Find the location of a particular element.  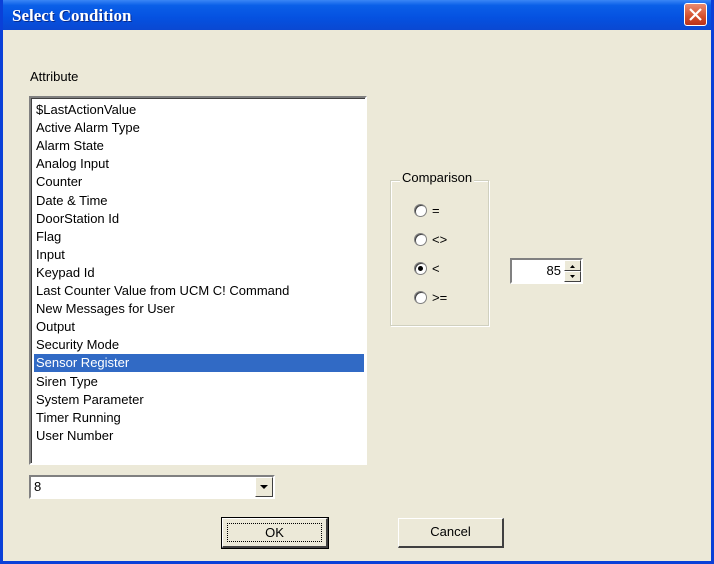

list-item: Security Mode is located at coordinates (199, 345).